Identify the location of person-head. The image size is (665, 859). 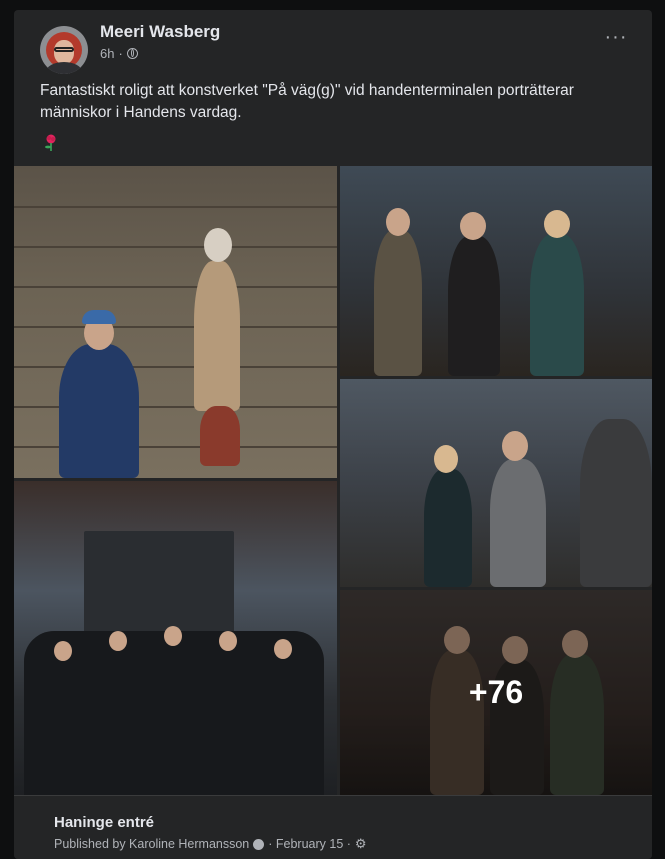
(398, 222).